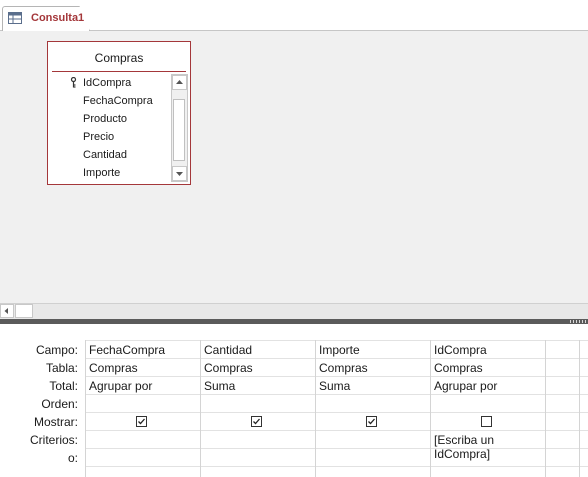 The image size is (588, 477). I want to click on triangle-up-icon, so click(179, 82).